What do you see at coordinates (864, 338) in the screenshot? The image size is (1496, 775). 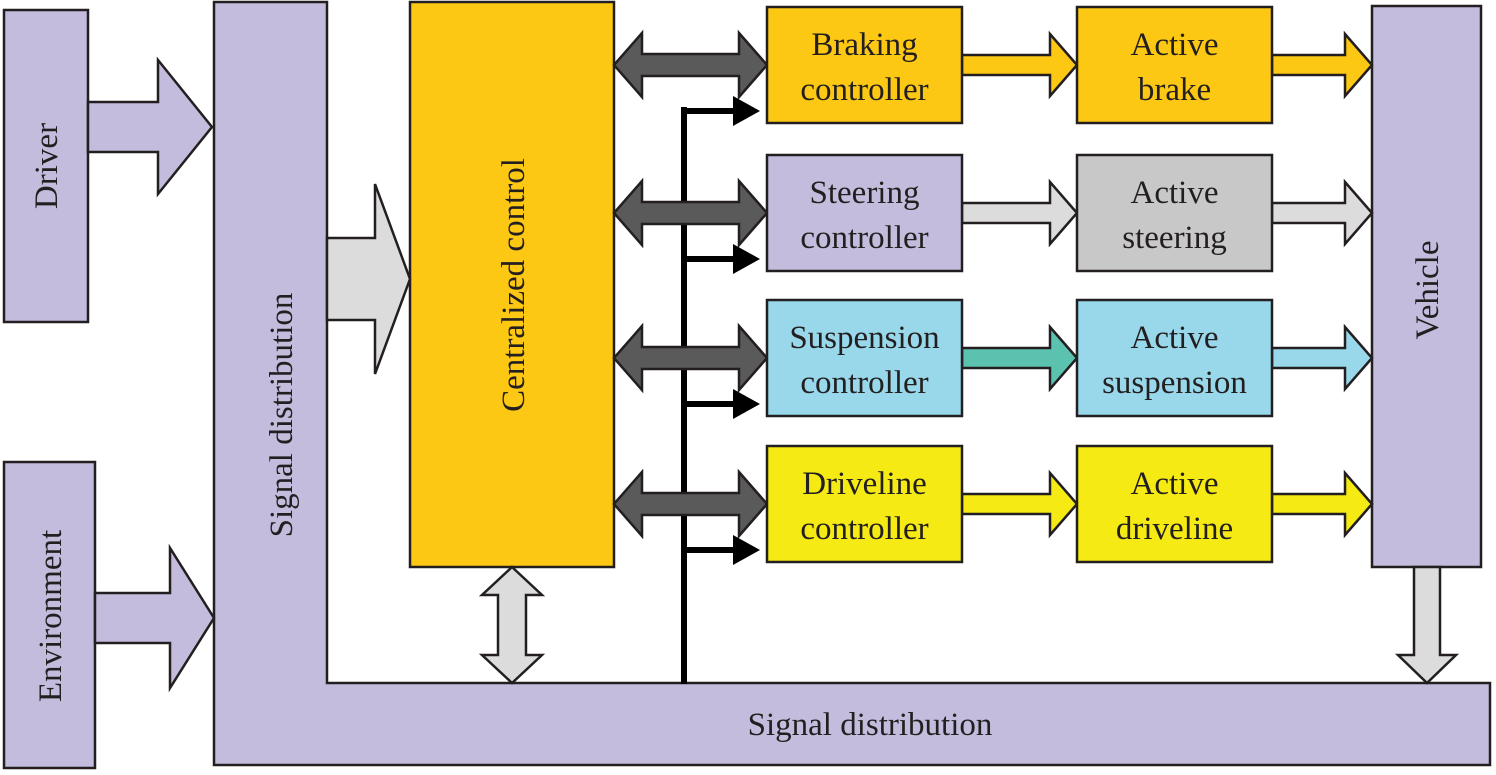 I see `suspension-controller-label-1: Suspension` at bounding box center [864, 338].